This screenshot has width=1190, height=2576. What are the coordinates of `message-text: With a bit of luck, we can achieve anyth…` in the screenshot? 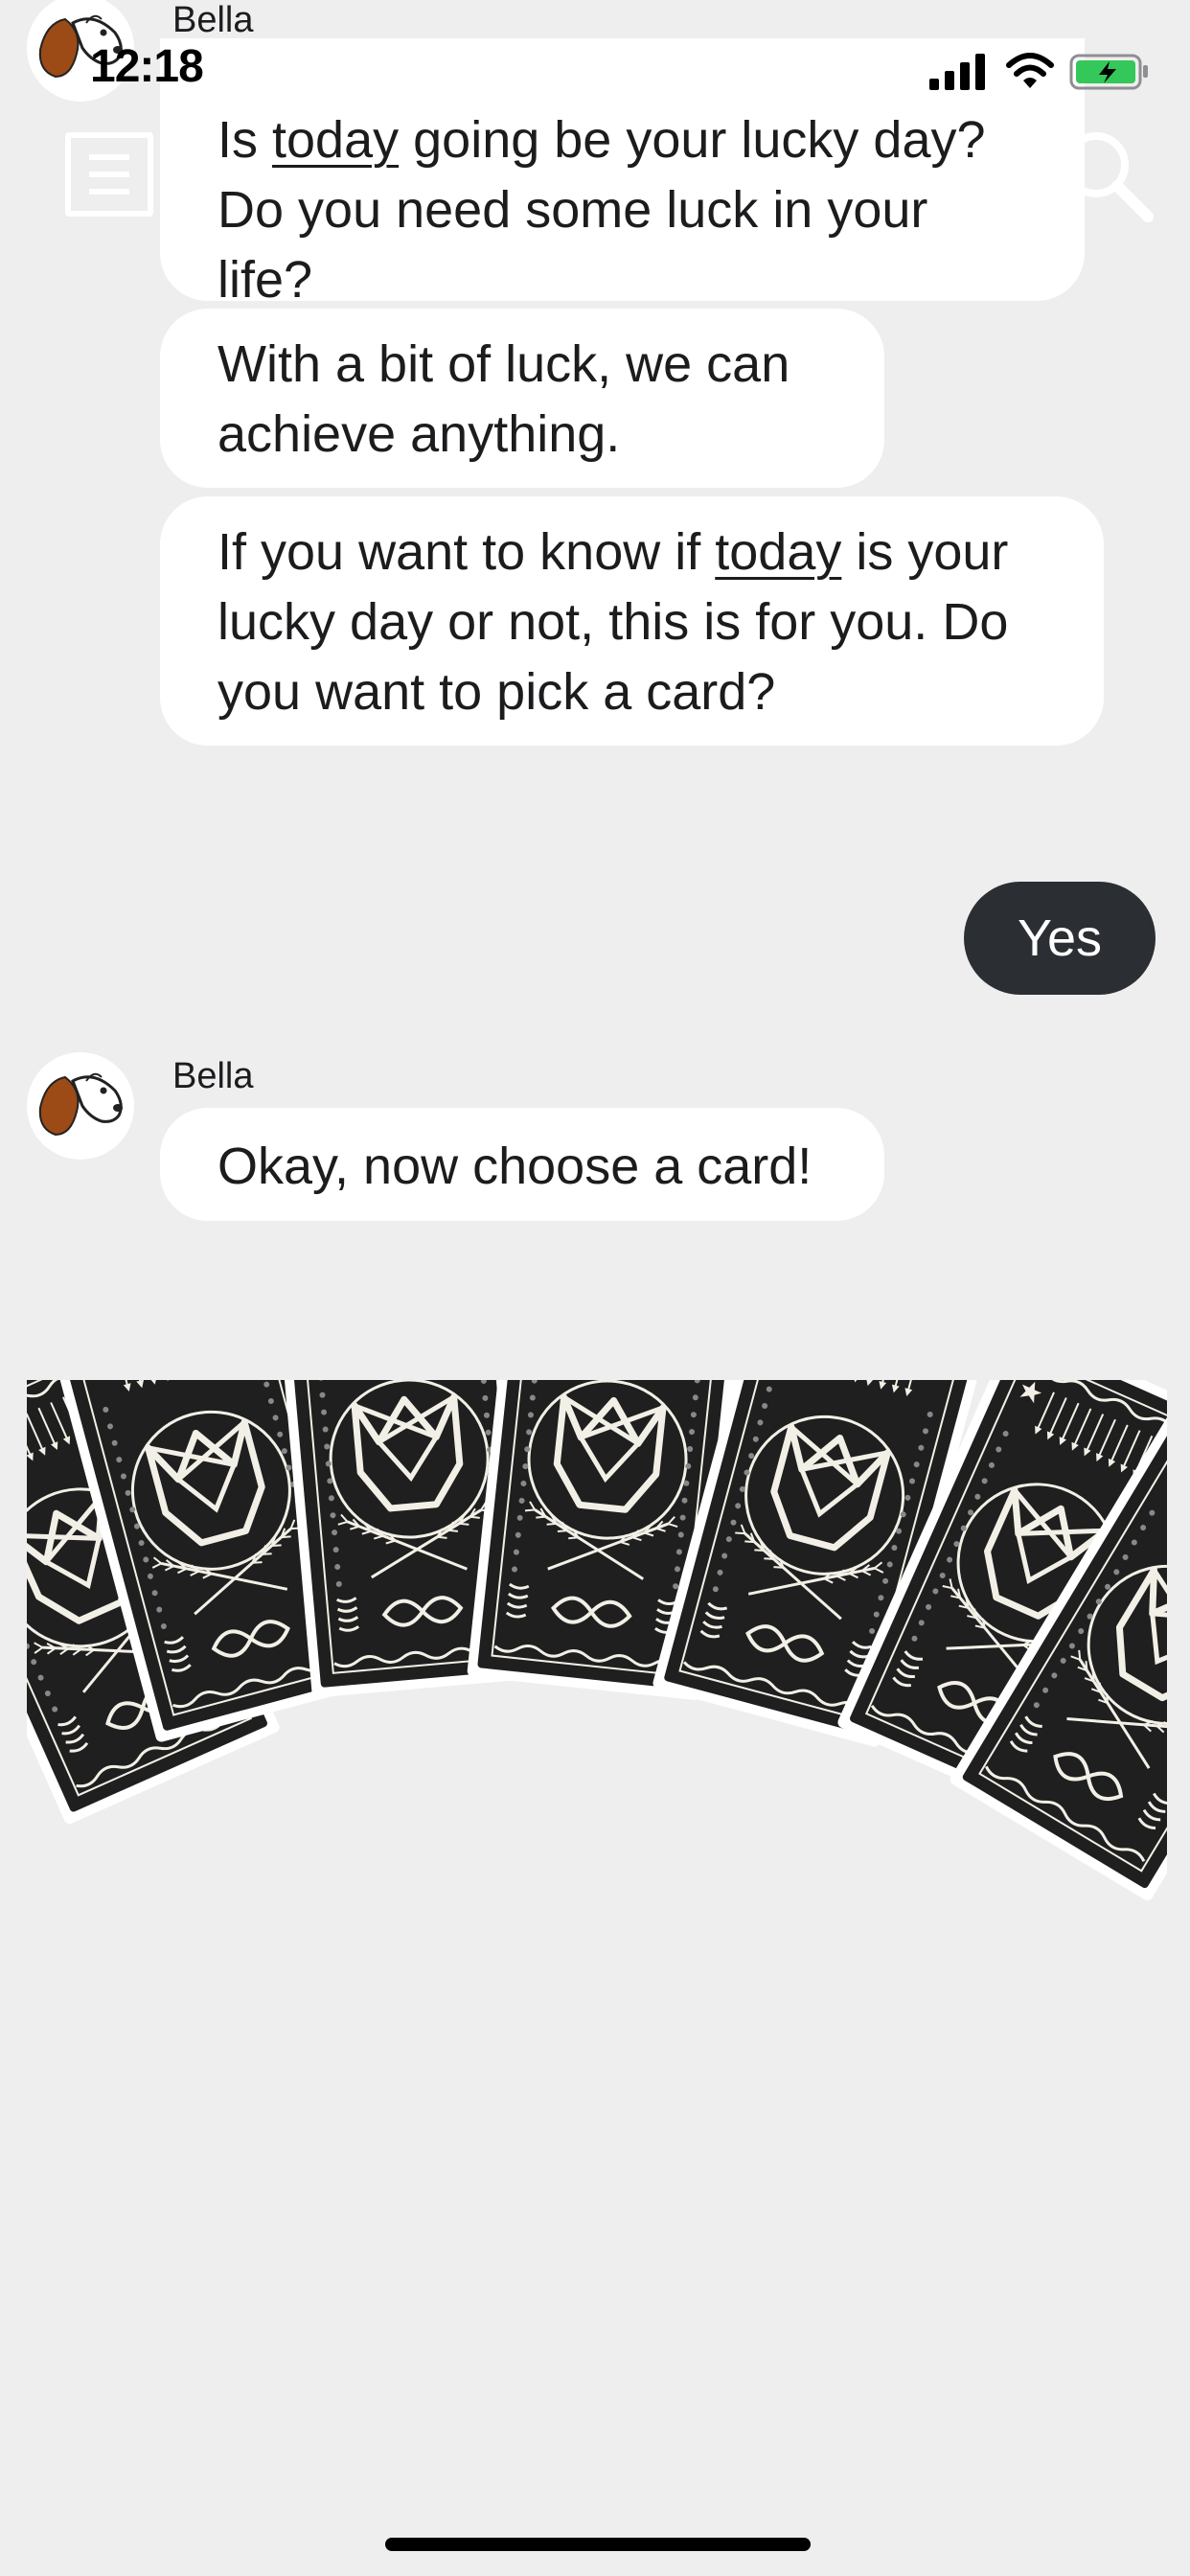 It's located at (503, 399).